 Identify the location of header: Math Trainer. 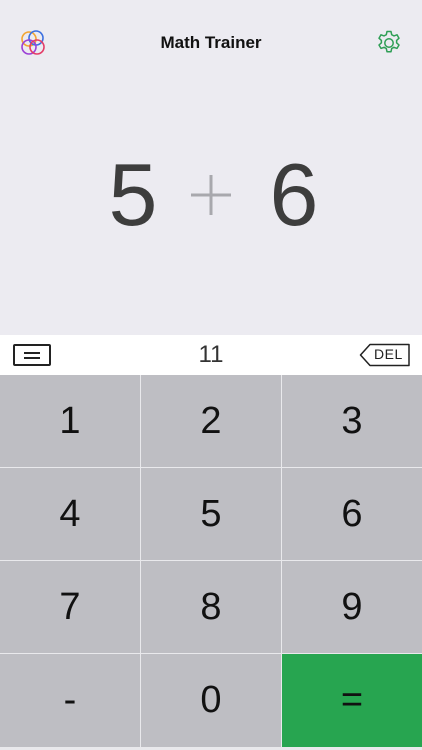
(211, 43).